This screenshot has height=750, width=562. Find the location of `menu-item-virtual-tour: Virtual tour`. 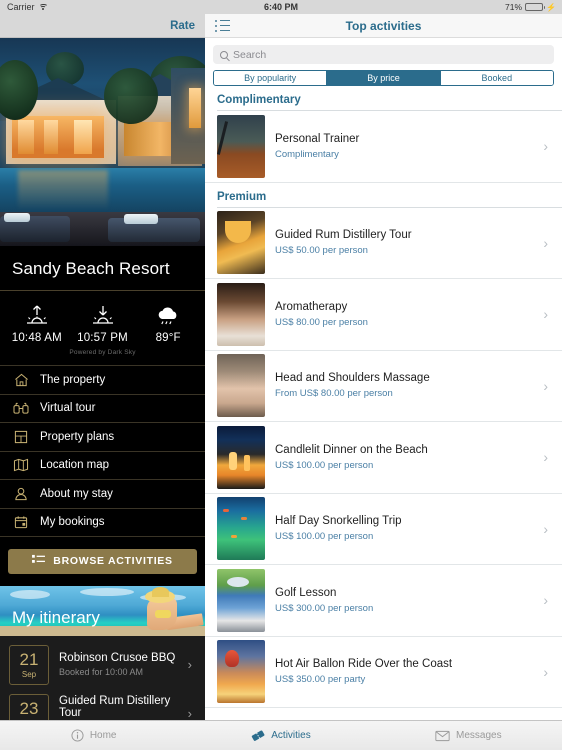

menu-item-virtual-tour: Virtual tour is located at coordinates (102, 409).